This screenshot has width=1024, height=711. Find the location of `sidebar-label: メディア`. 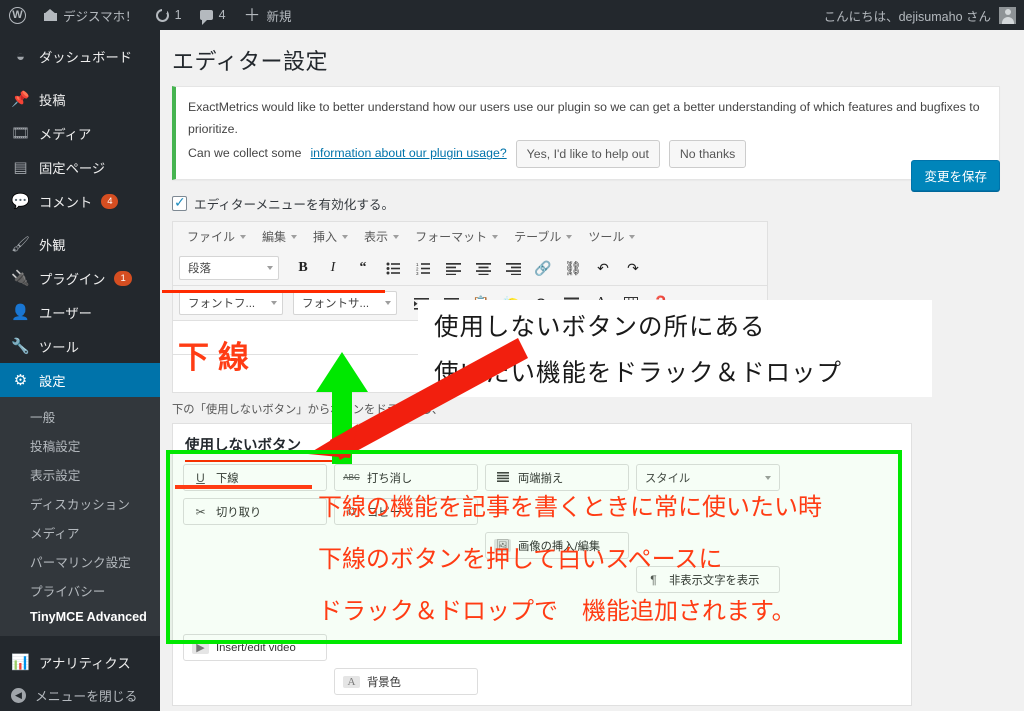

sidebar-label: メディア is located at coordinates (65, 134).